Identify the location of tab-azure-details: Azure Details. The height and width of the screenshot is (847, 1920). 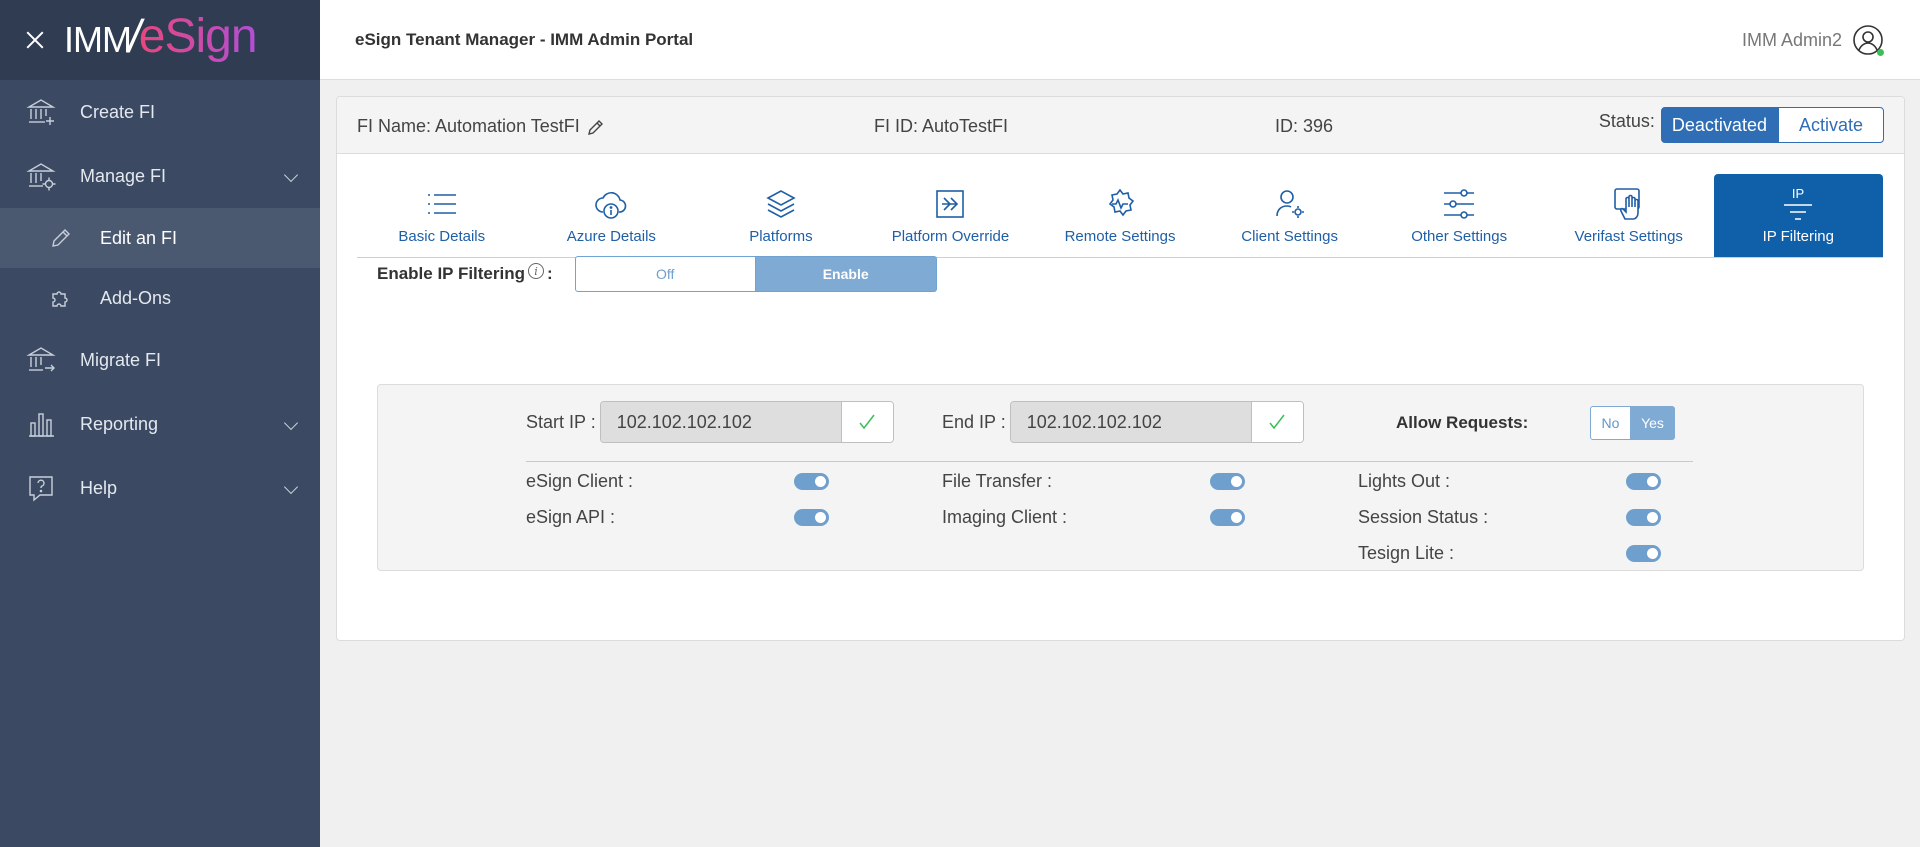
(612, 215).